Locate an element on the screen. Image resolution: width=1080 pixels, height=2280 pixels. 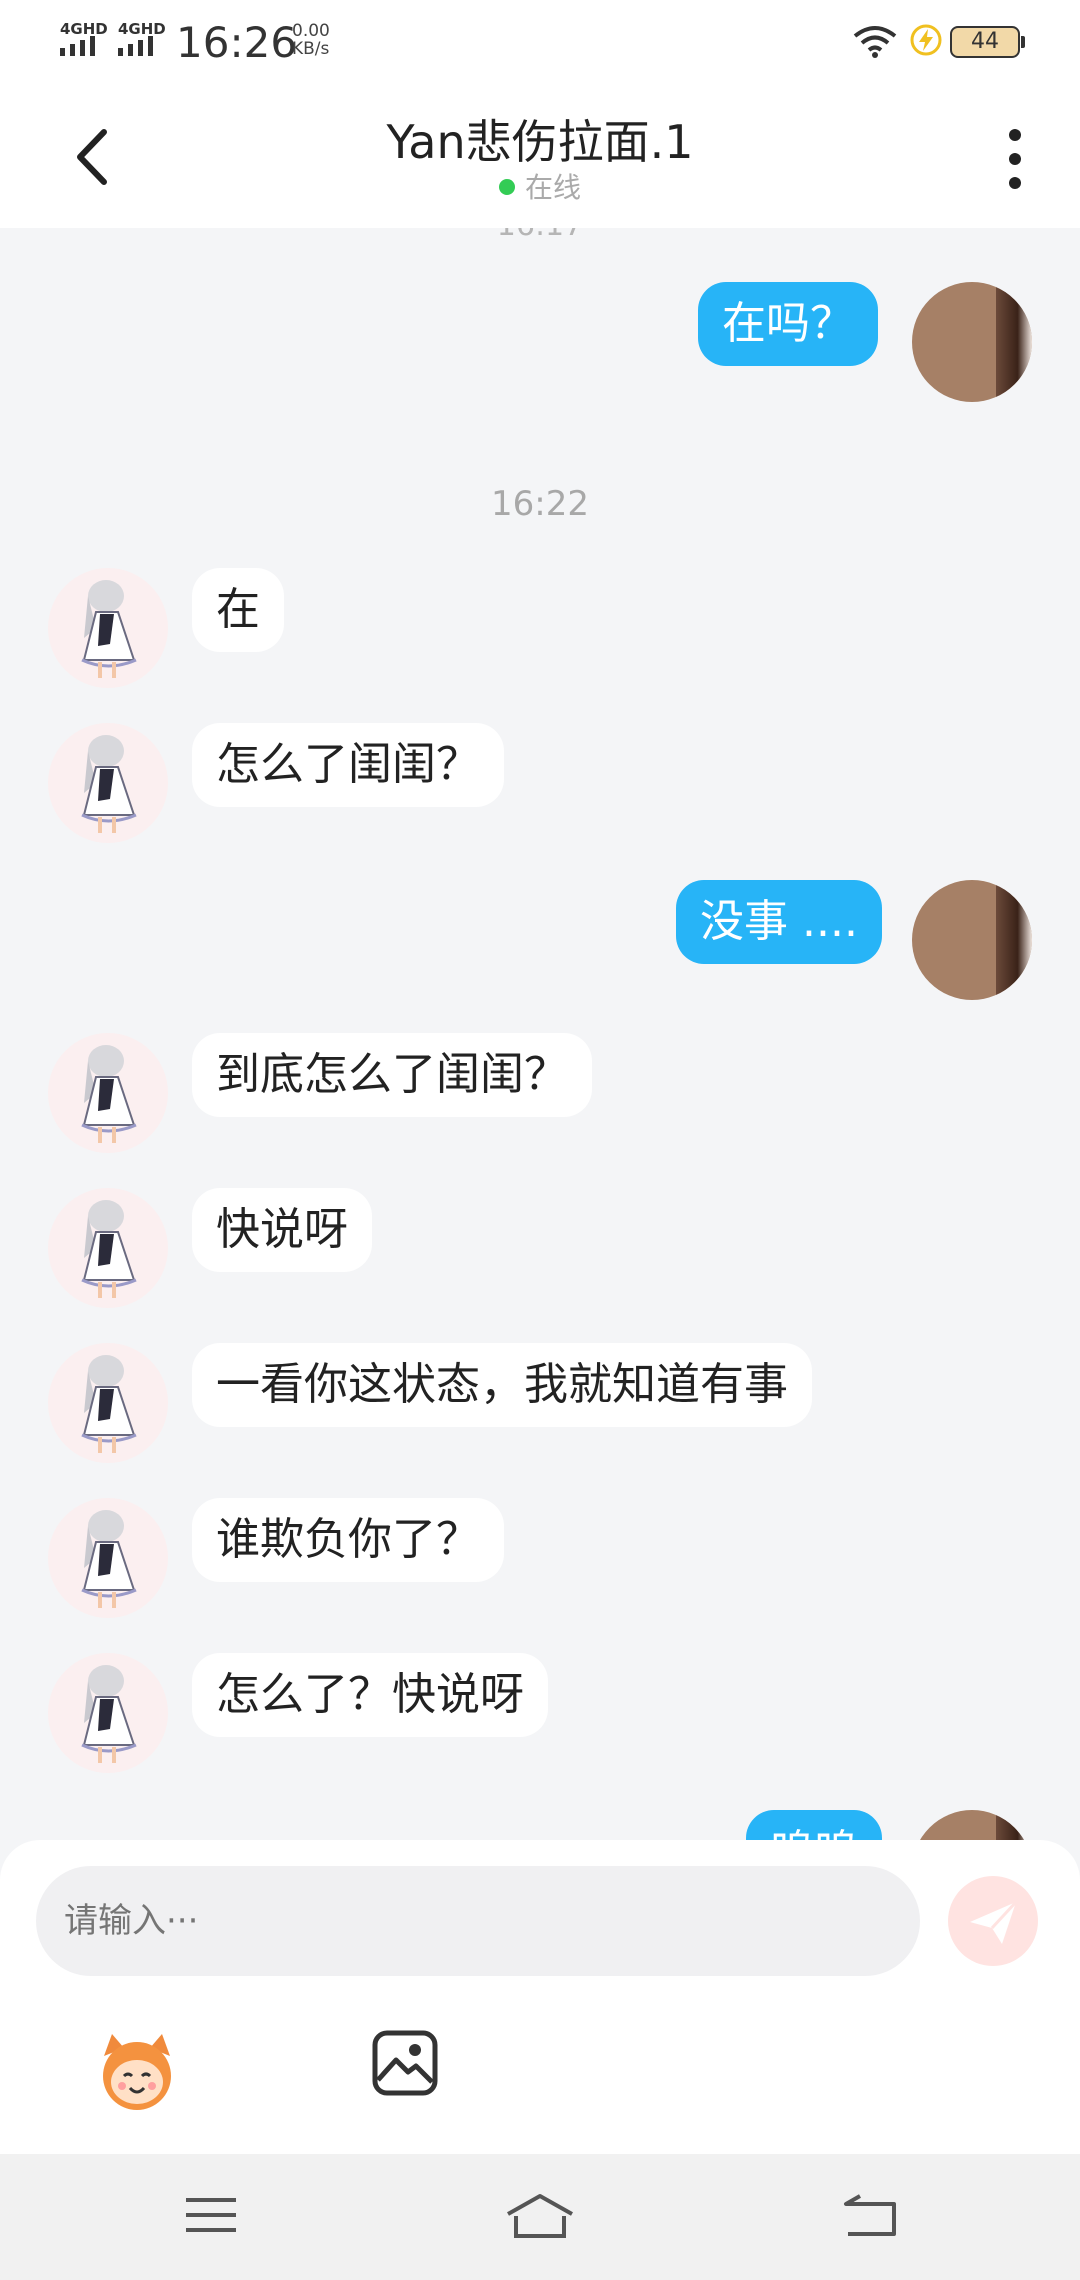
back-nav-icon is located at coordinates (869, 2215).